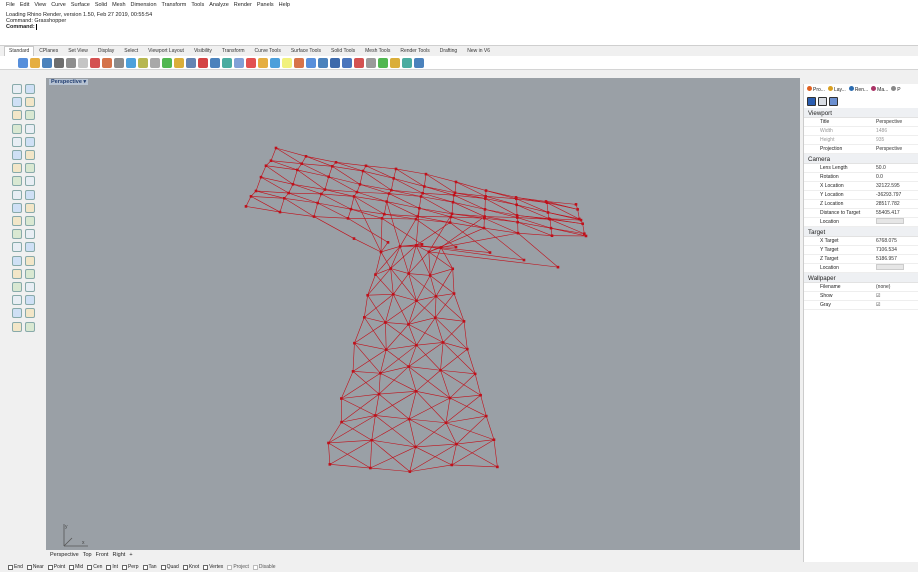  What do you see at coordinates (263, 62) in the screenshot?
I see `toolbar-tool-20-icon` at bounding box center [263, 62].